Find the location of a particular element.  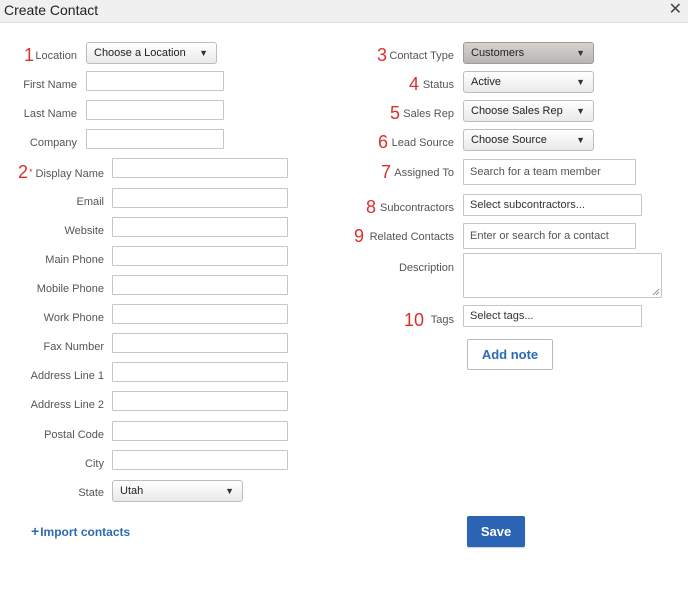

postal-code-field is located at coordinates (200, 431).